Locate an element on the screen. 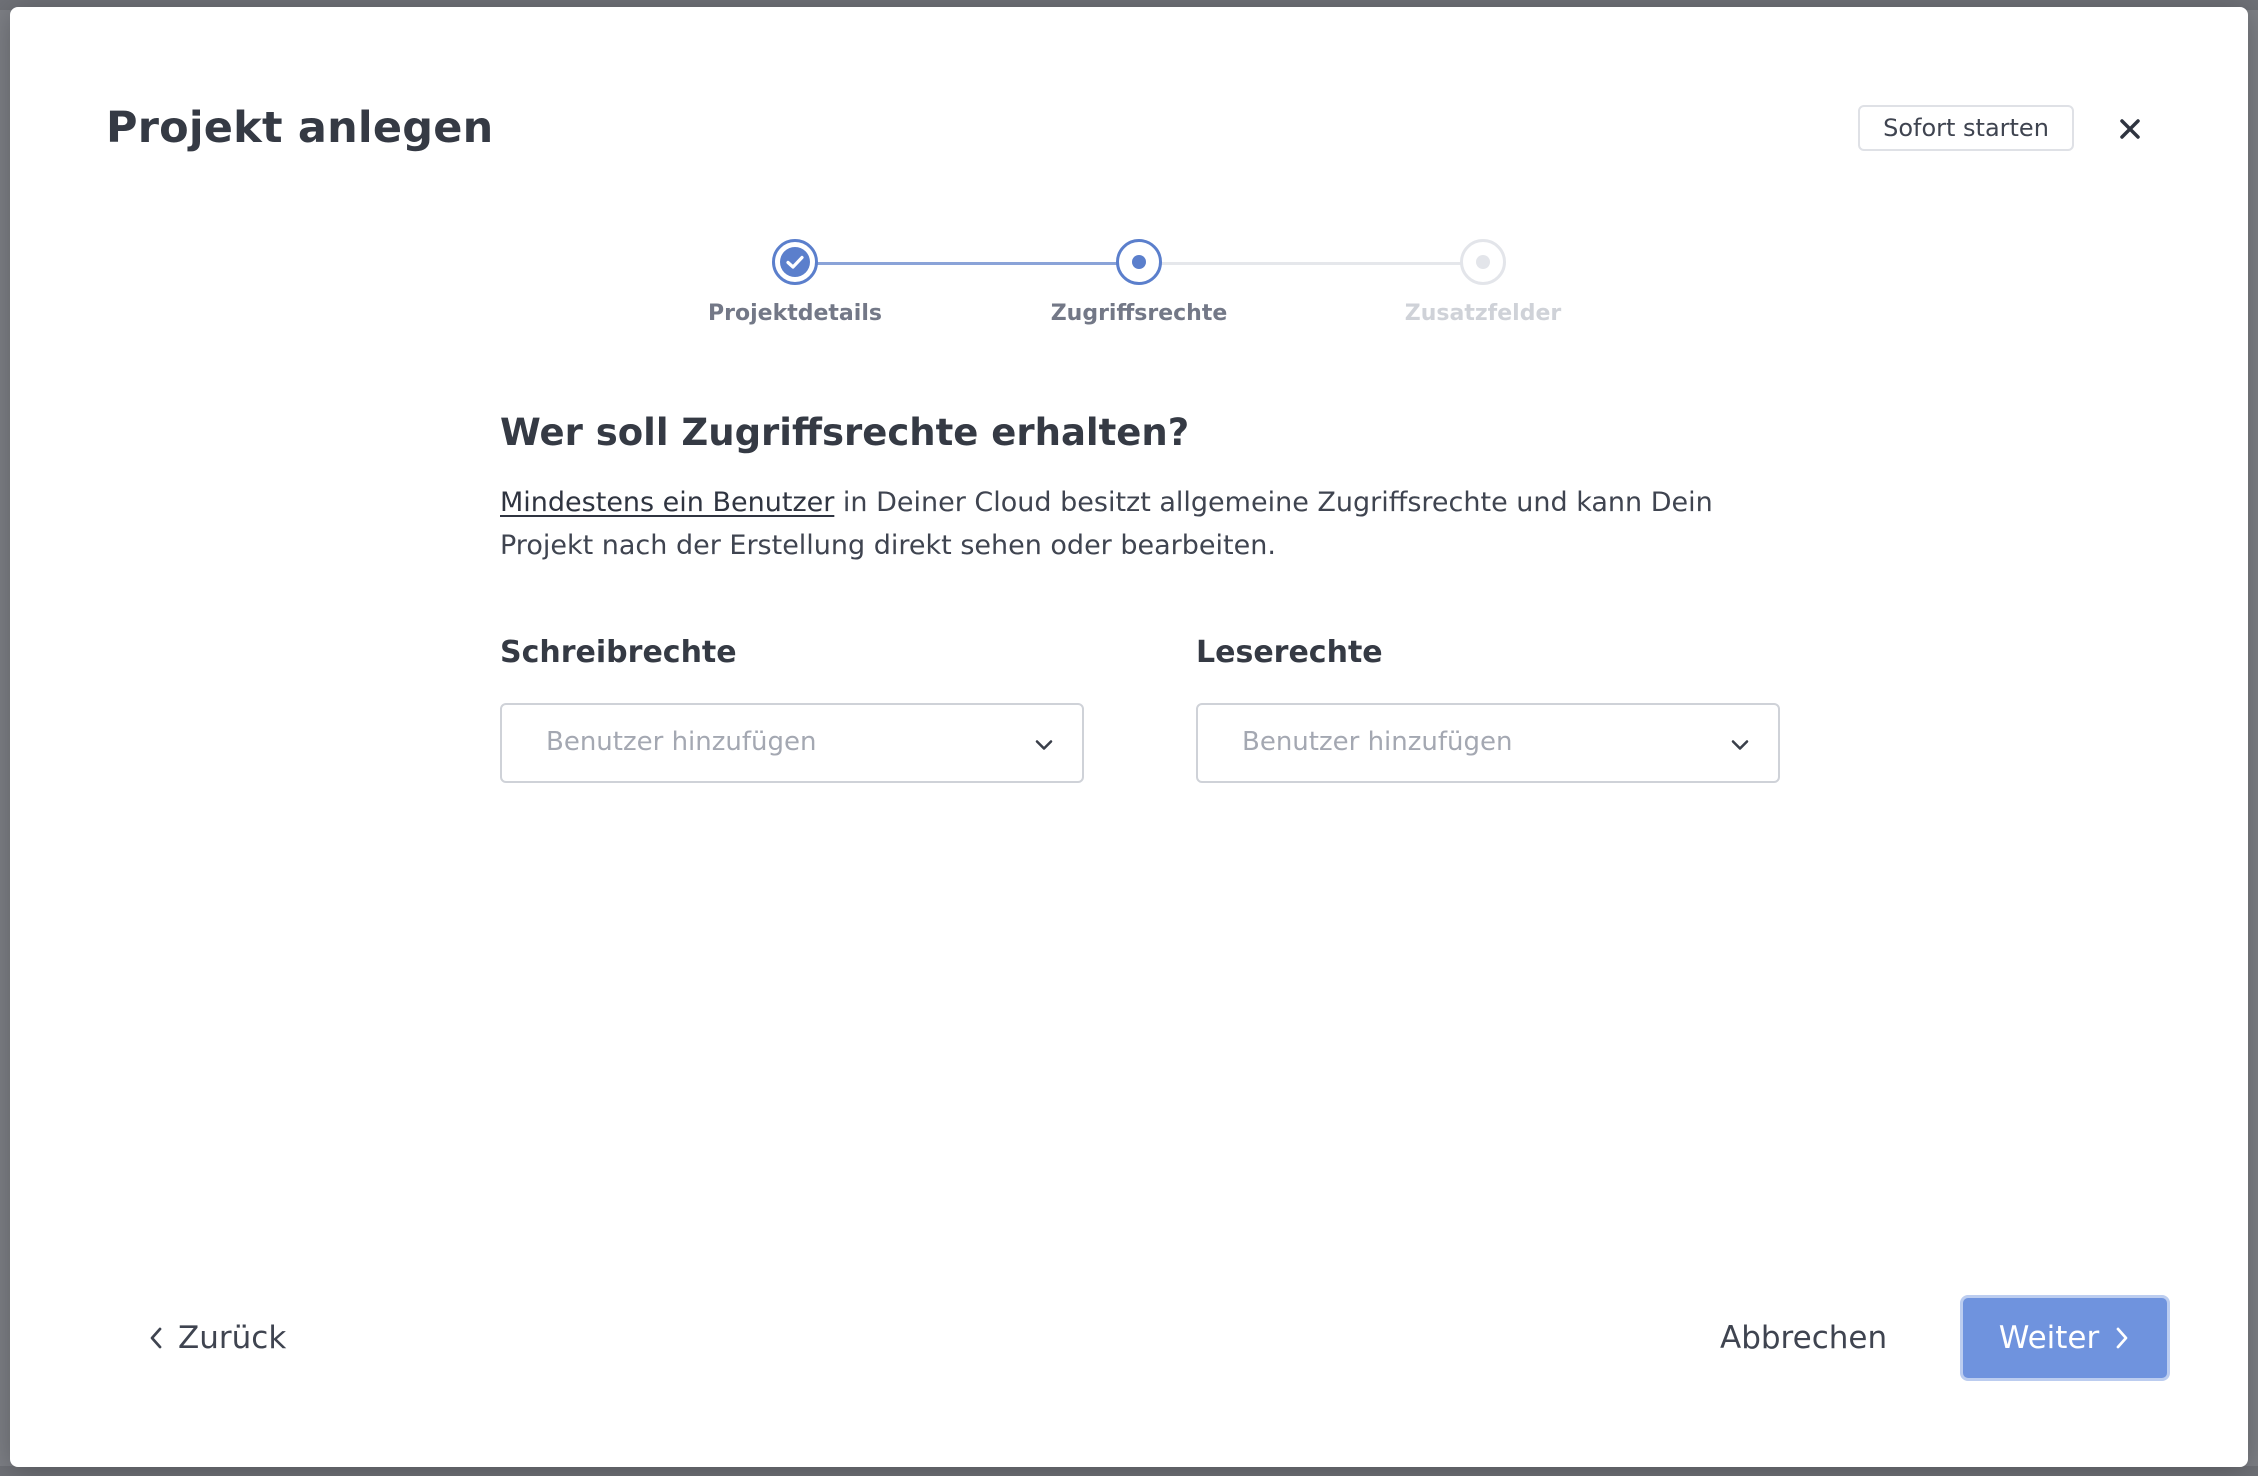 This screenshot has height=1476, width=2258. quick-start-button: Sofort starten is located at coordinates (1966, 128).